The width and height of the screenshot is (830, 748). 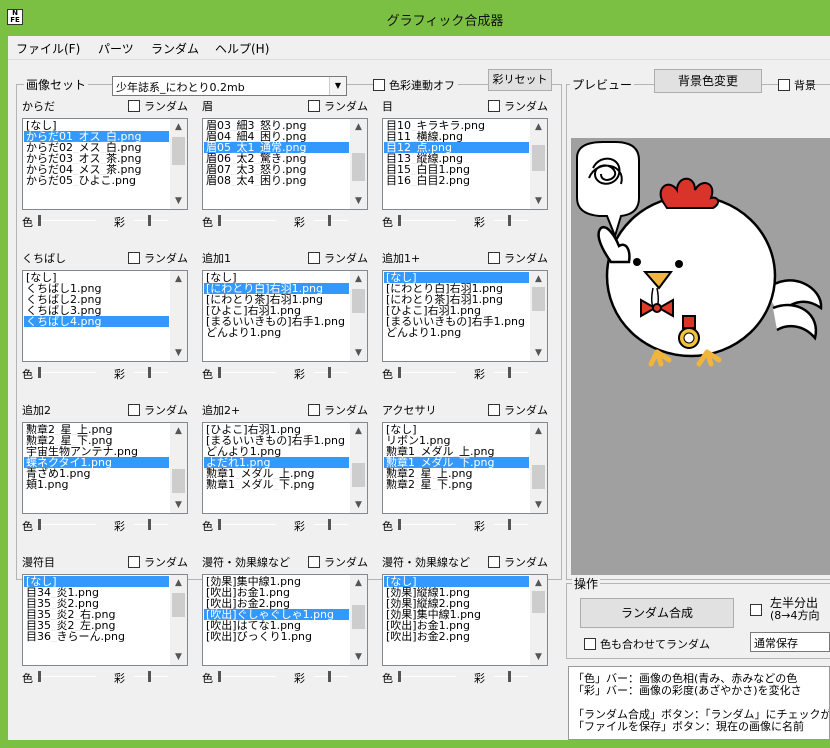 What do you see at coordinates (276, 636) in the screenshot?
I see `list-item: [吹出]びっくり1.png` at bounding box center [276, 636].